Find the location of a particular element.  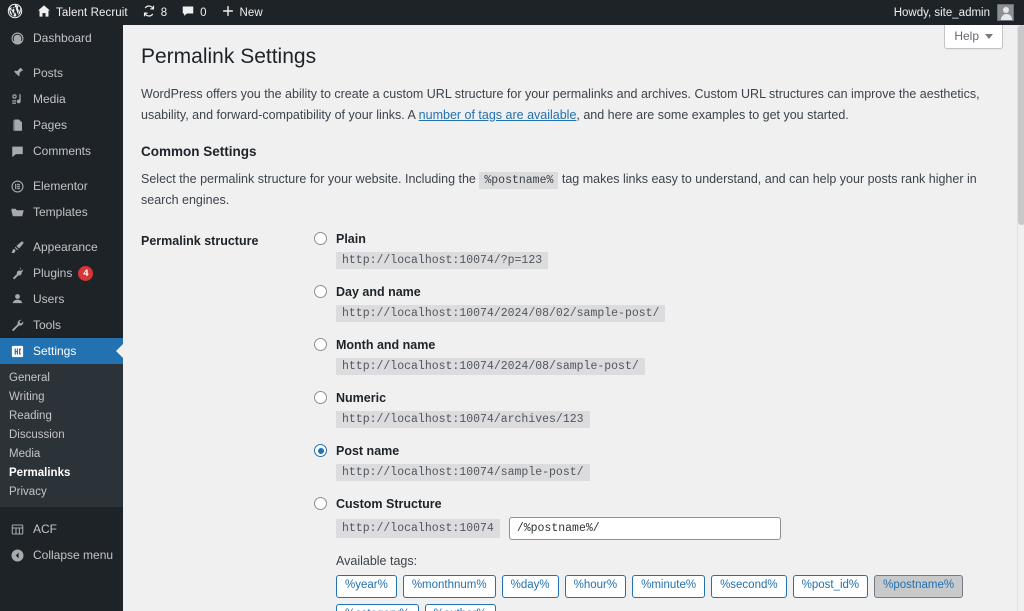

tag-button-minute: %minute% is located at coordinates (669, 586).